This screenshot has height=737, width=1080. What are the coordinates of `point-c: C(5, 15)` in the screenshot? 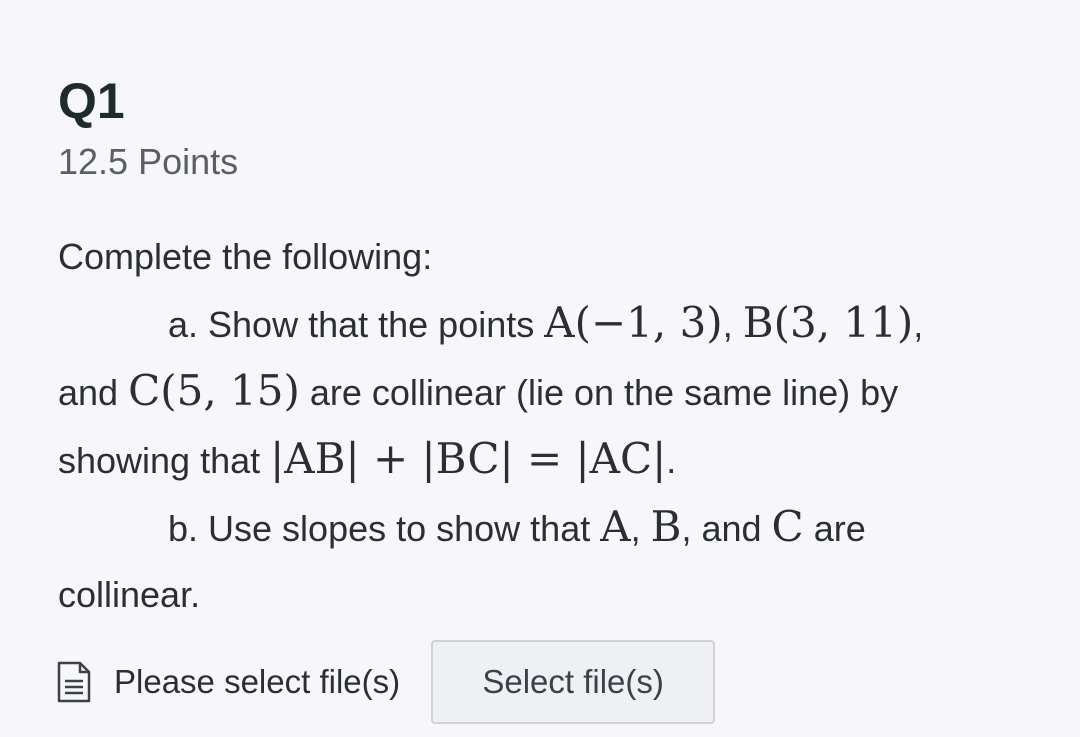 It's located at (214, 390).